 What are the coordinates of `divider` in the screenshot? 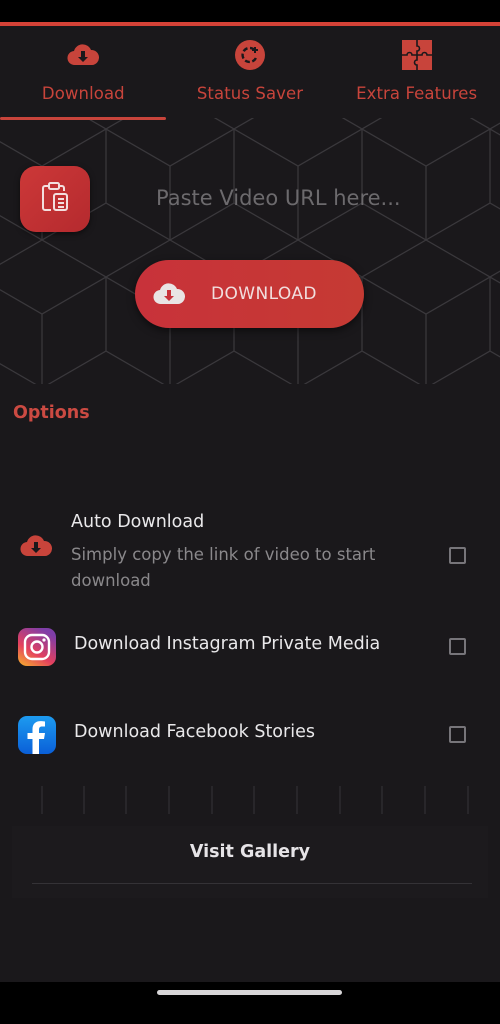 It's located at (252, 883).